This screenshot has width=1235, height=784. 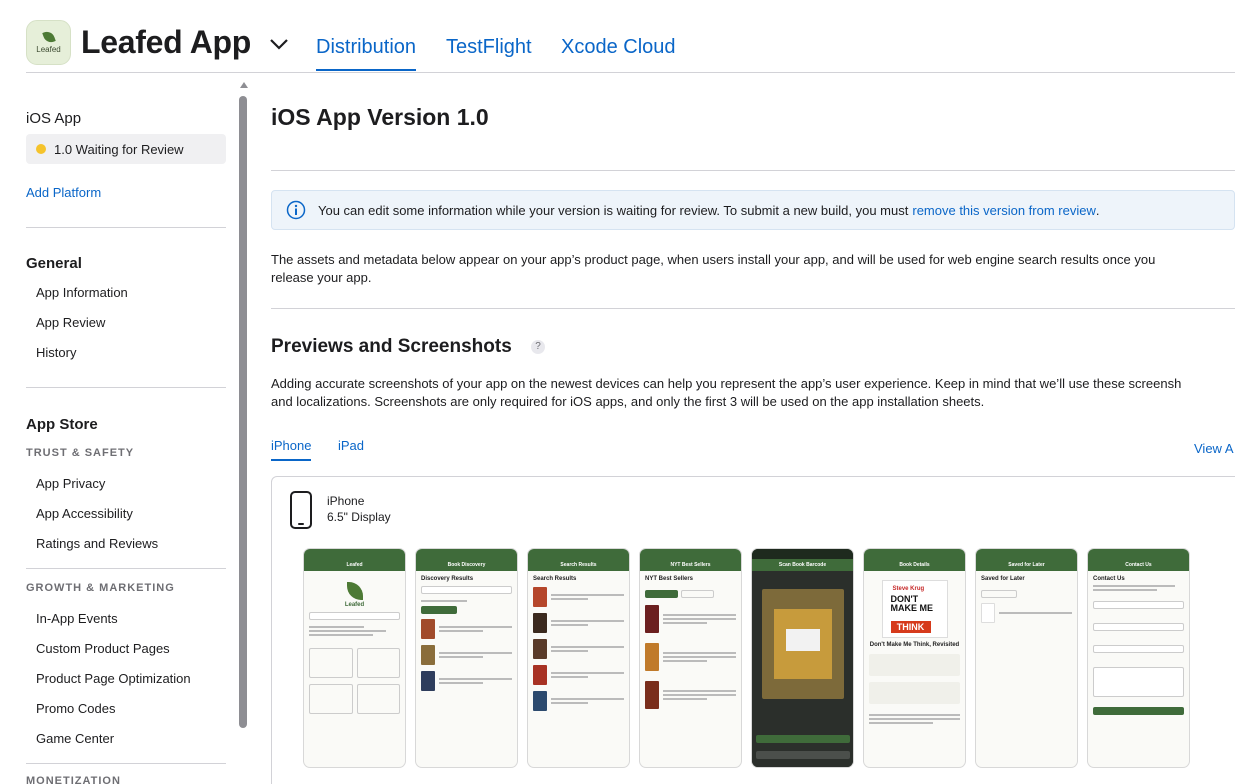 What do you see at coordinates (301, 510) in the screenshot?
I see `iphone-icon` at bounding box center [301, 510].